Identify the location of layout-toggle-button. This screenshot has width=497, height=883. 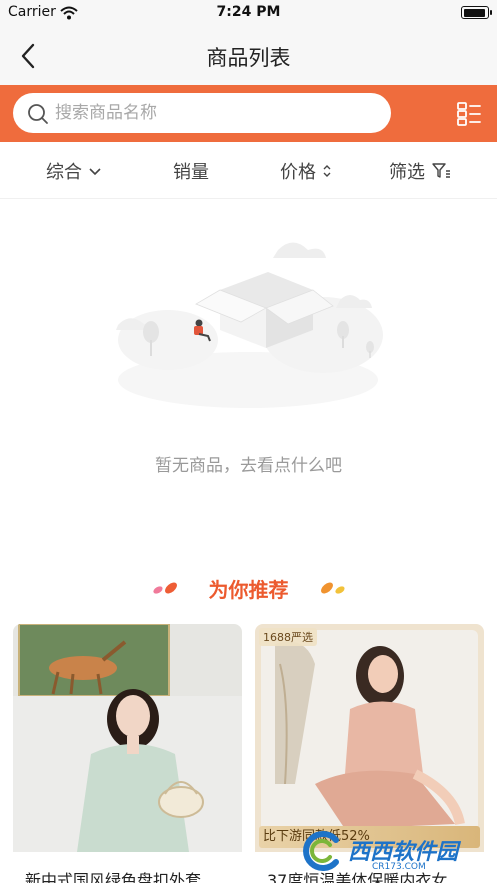
(469, 114).